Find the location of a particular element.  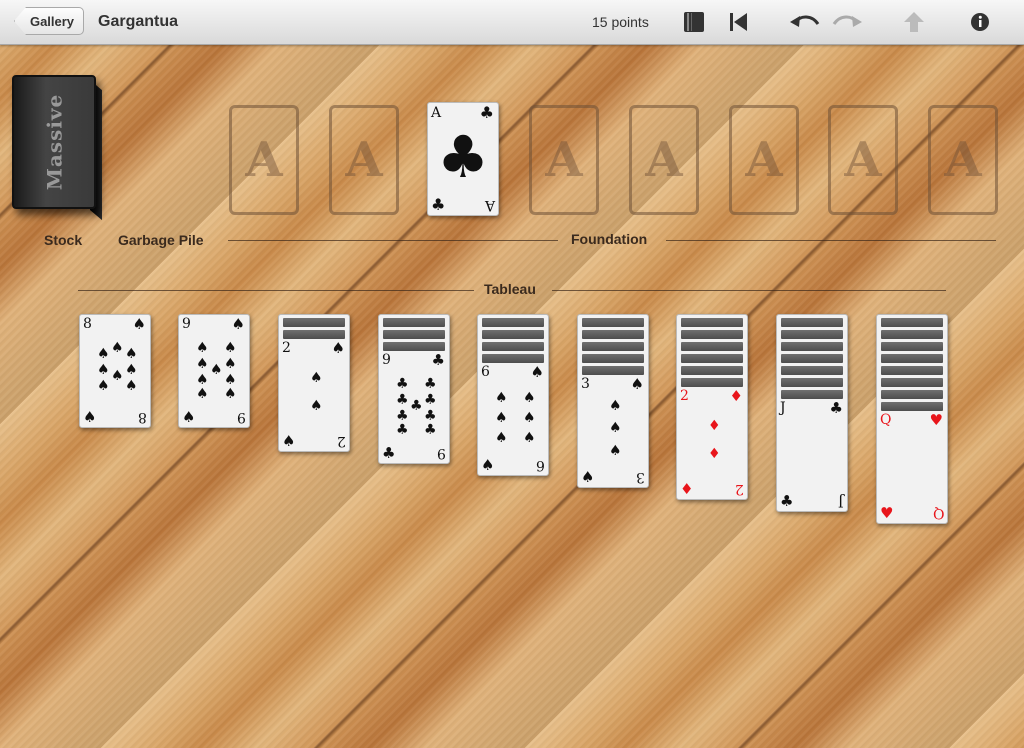

redo-icon is located at coordinates (848, 22).